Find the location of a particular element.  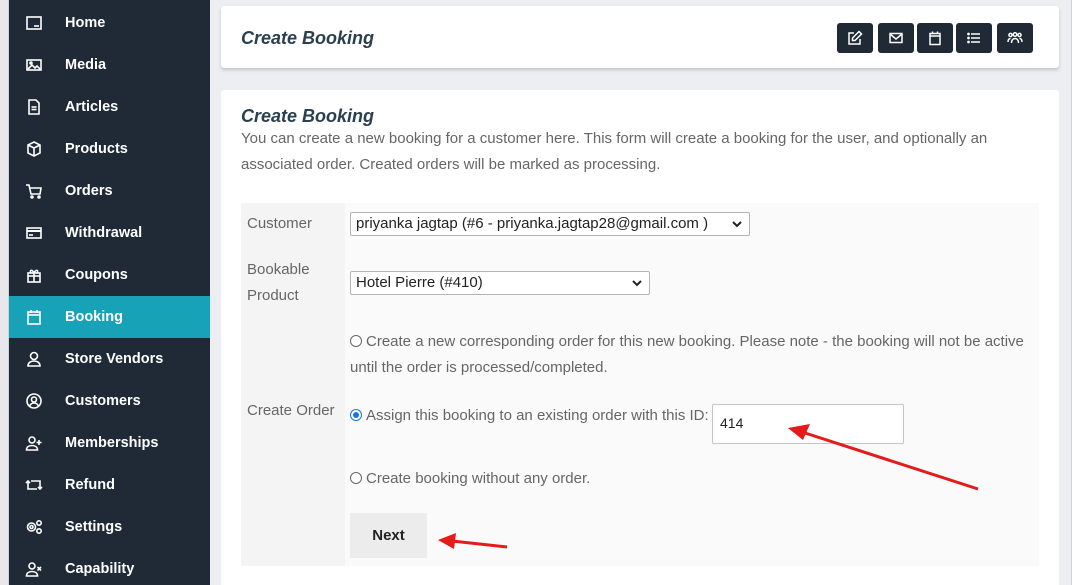

sidebar-item-label: Home is located at coordinates (85, 23).